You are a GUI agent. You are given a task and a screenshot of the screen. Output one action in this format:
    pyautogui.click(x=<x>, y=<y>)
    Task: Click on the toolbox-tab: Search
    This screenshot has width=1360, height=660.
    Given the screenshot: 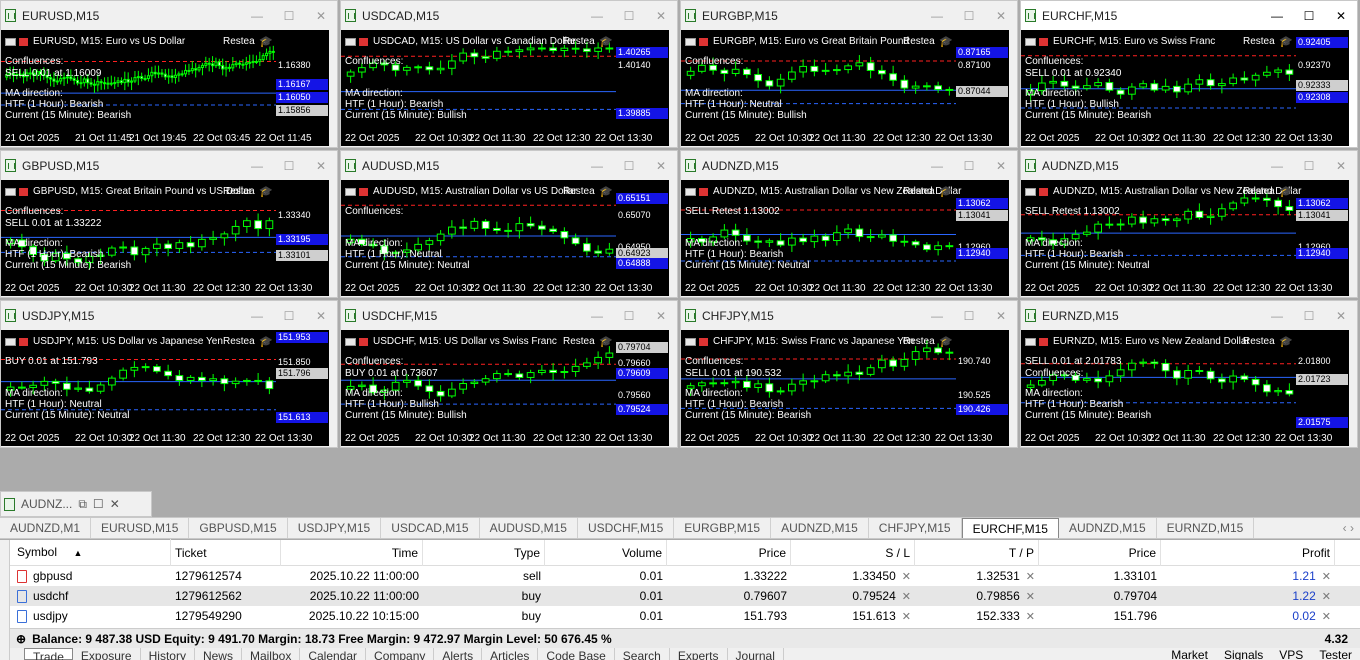 What is the action you would take?
    pyautogui.click(x=642, y=654)
    